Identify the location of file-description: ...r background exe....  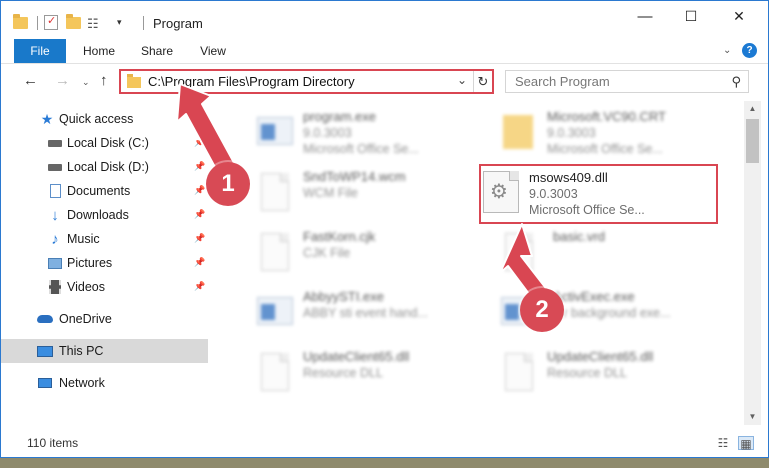
(612, 313).